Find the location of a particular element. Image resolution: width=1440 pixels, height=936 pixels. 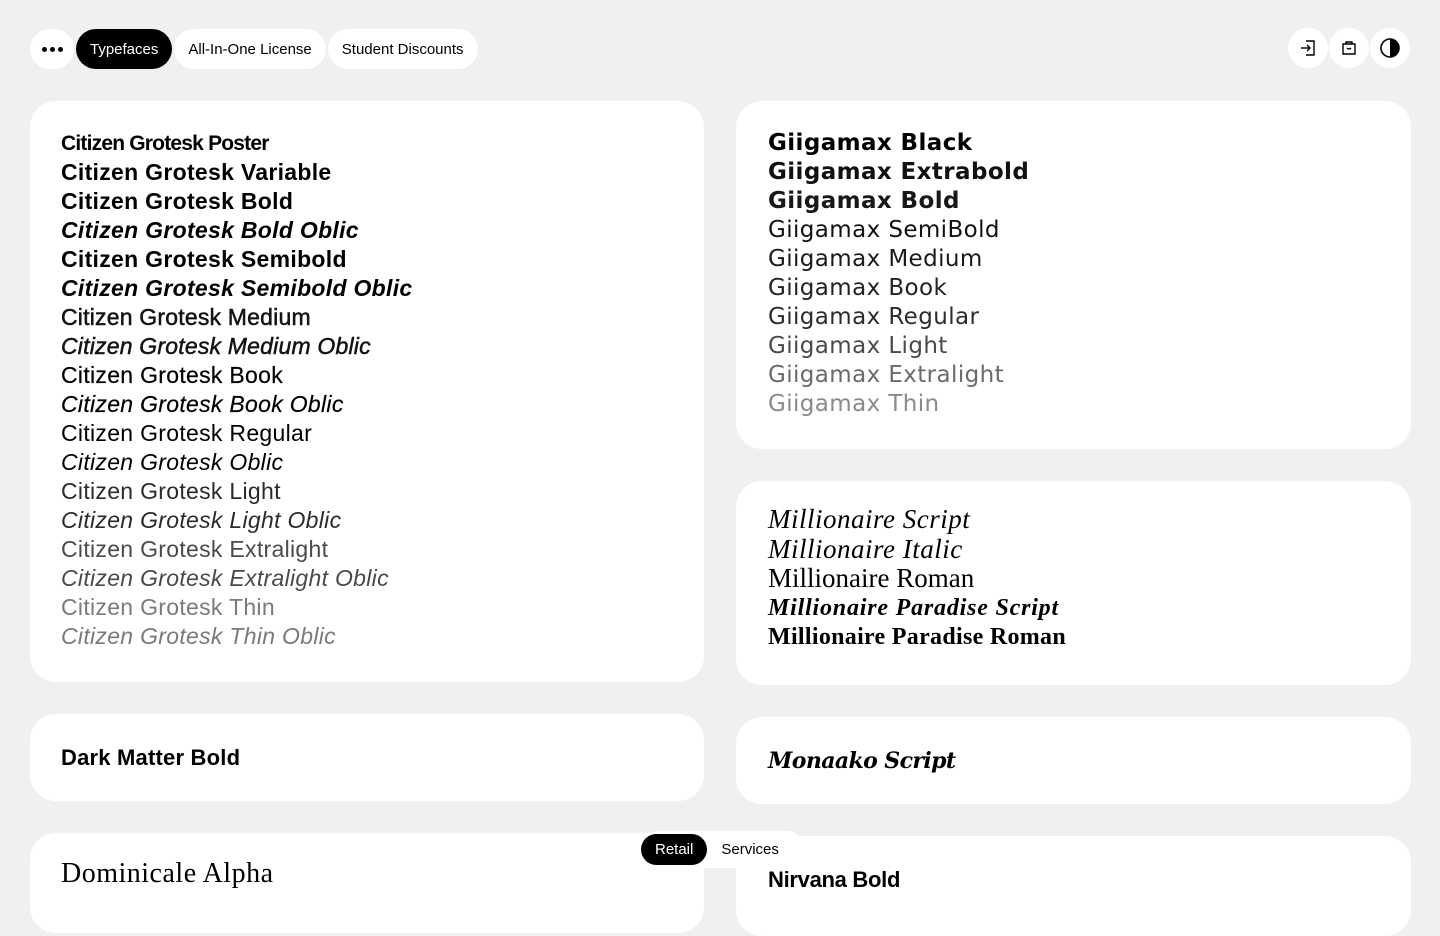

font-style-link: Citizen Grotesk Bold Oblic is located at coordinates (367, 230).